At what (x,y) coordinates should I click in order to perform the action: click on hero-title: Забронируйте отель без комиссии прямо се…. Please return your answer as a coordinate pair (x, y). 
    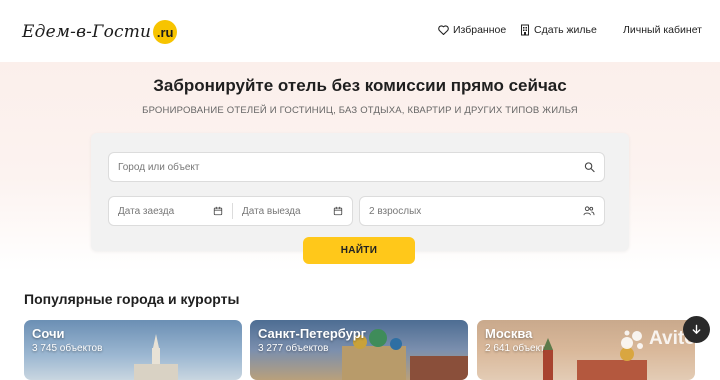
    Looking at the image, I should click on (360, 85).